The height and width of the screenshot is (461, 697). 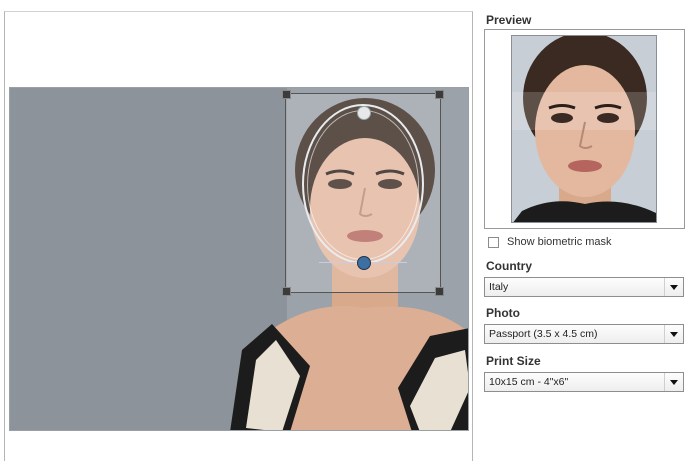 I want to click on country-select: Italy, so click(x=584, y=287).